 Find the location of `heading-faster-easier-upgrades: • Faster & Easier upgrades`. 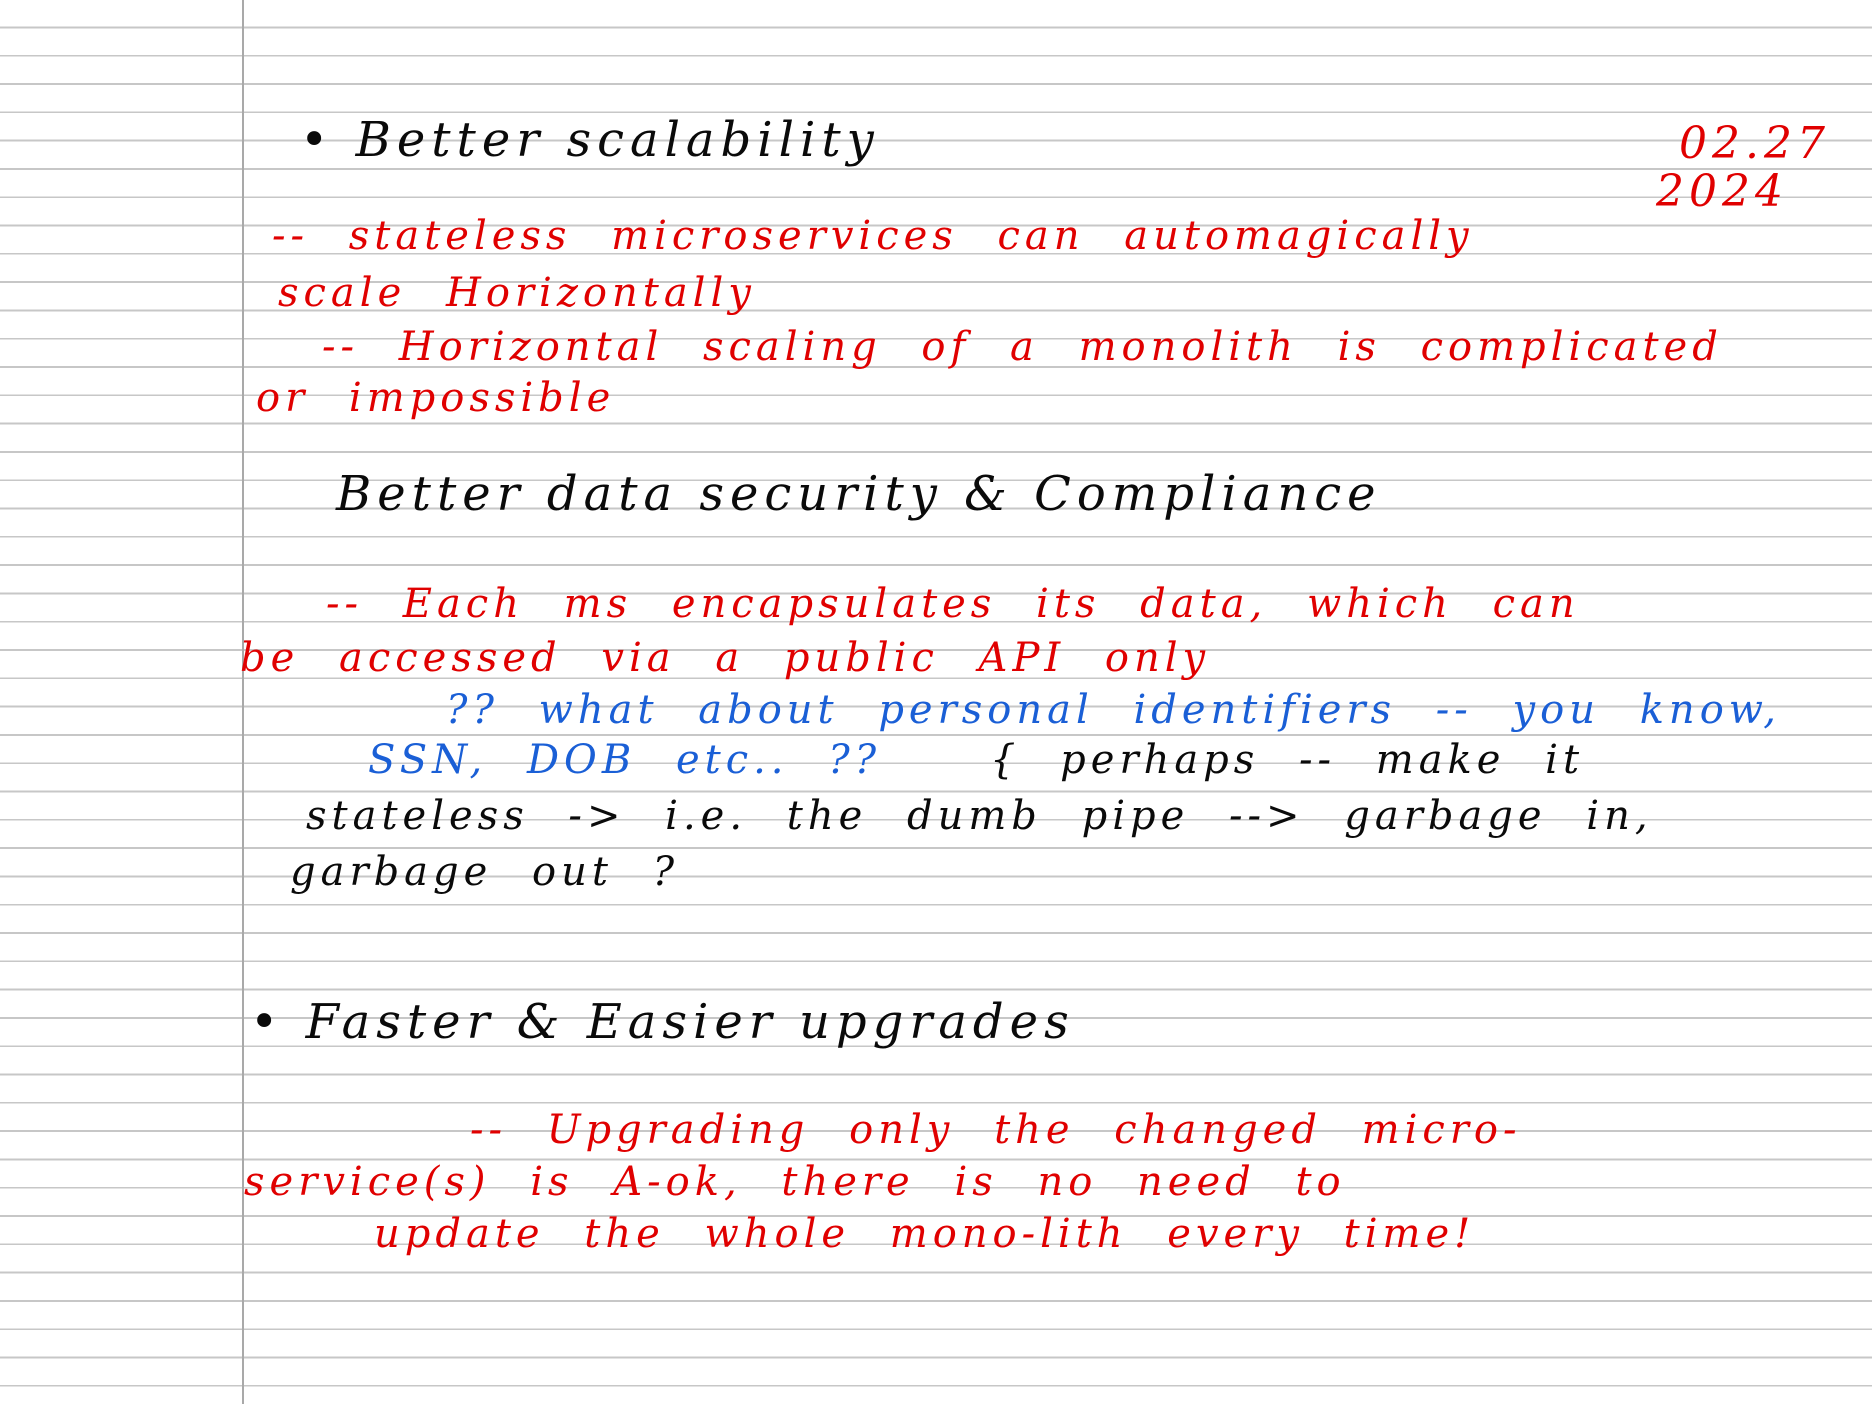

heading-faster-easier-upgrades: • Faster & Easier upgrades is located at coordinates (662, 1022).